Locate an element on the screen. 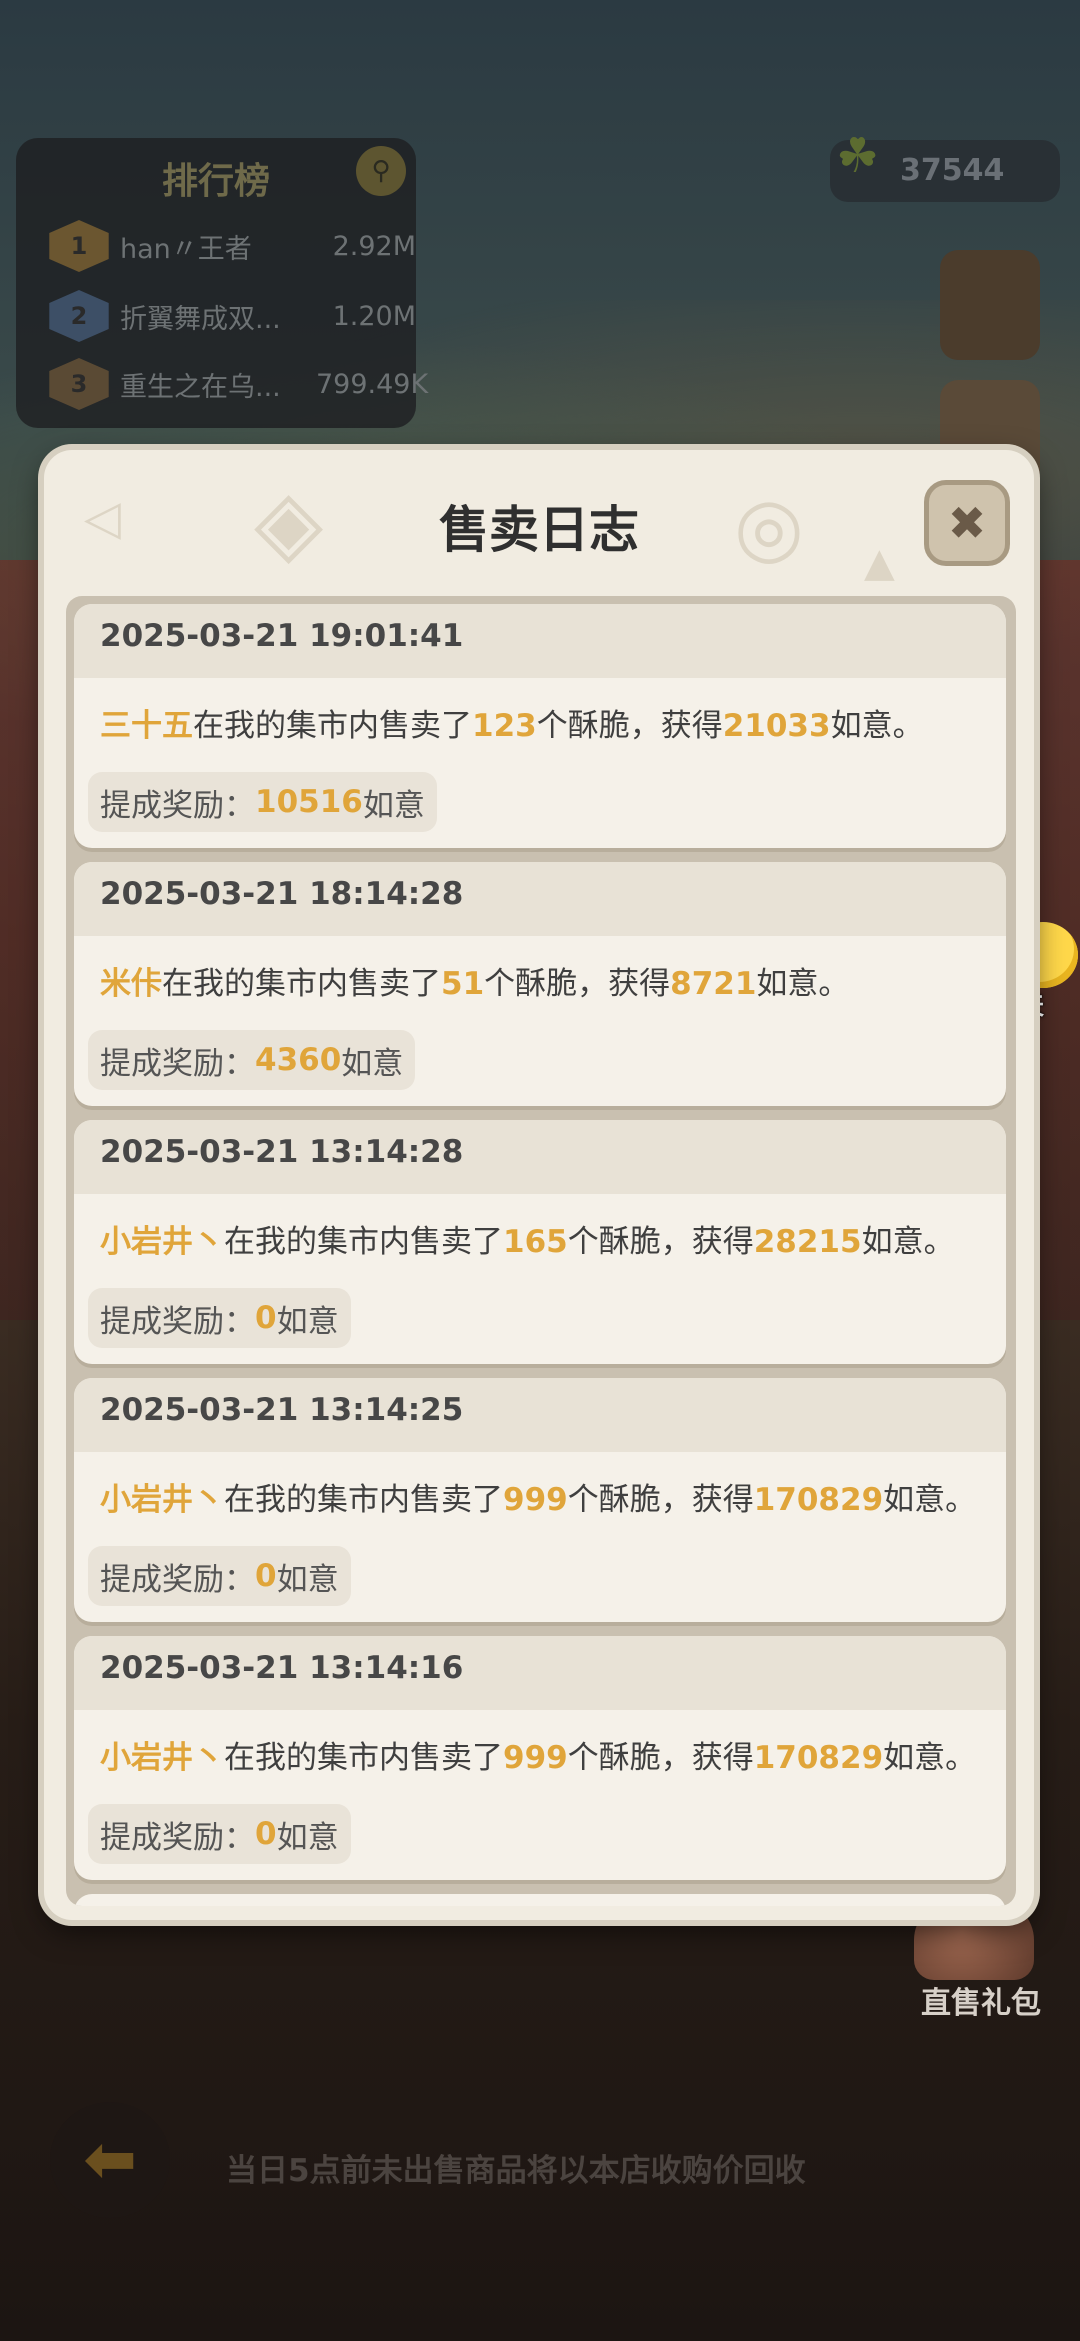  currency-value: 37544 is located at coordinates (952, 170).